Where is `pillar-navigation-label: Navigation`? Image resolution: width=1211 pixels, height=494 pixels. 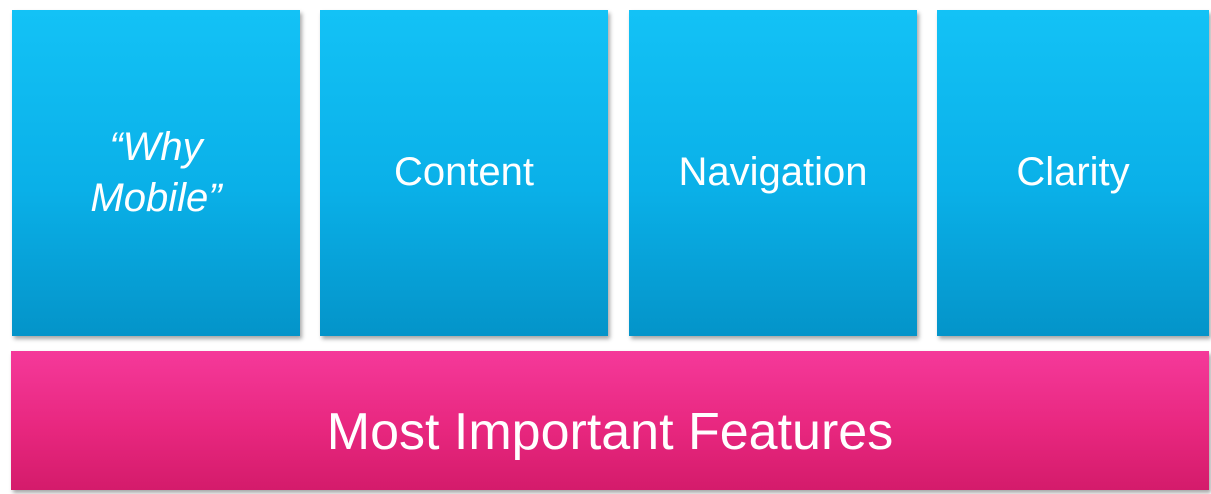 pillar-navigation-label: Navigation is located at coordinates (773, 172).